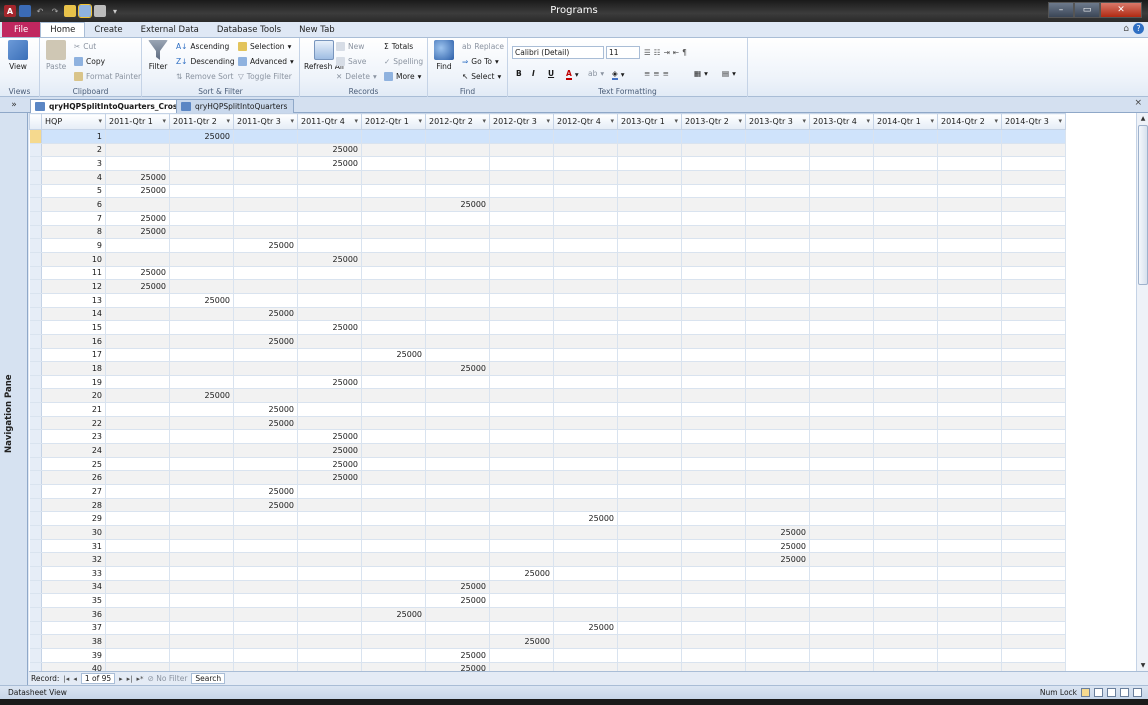 This screenshot has height=705, width=1148. What do you see at coordinates (73, 177) in the screenshot?
I see `table-cell: 4` at bounding box center [73, 177].